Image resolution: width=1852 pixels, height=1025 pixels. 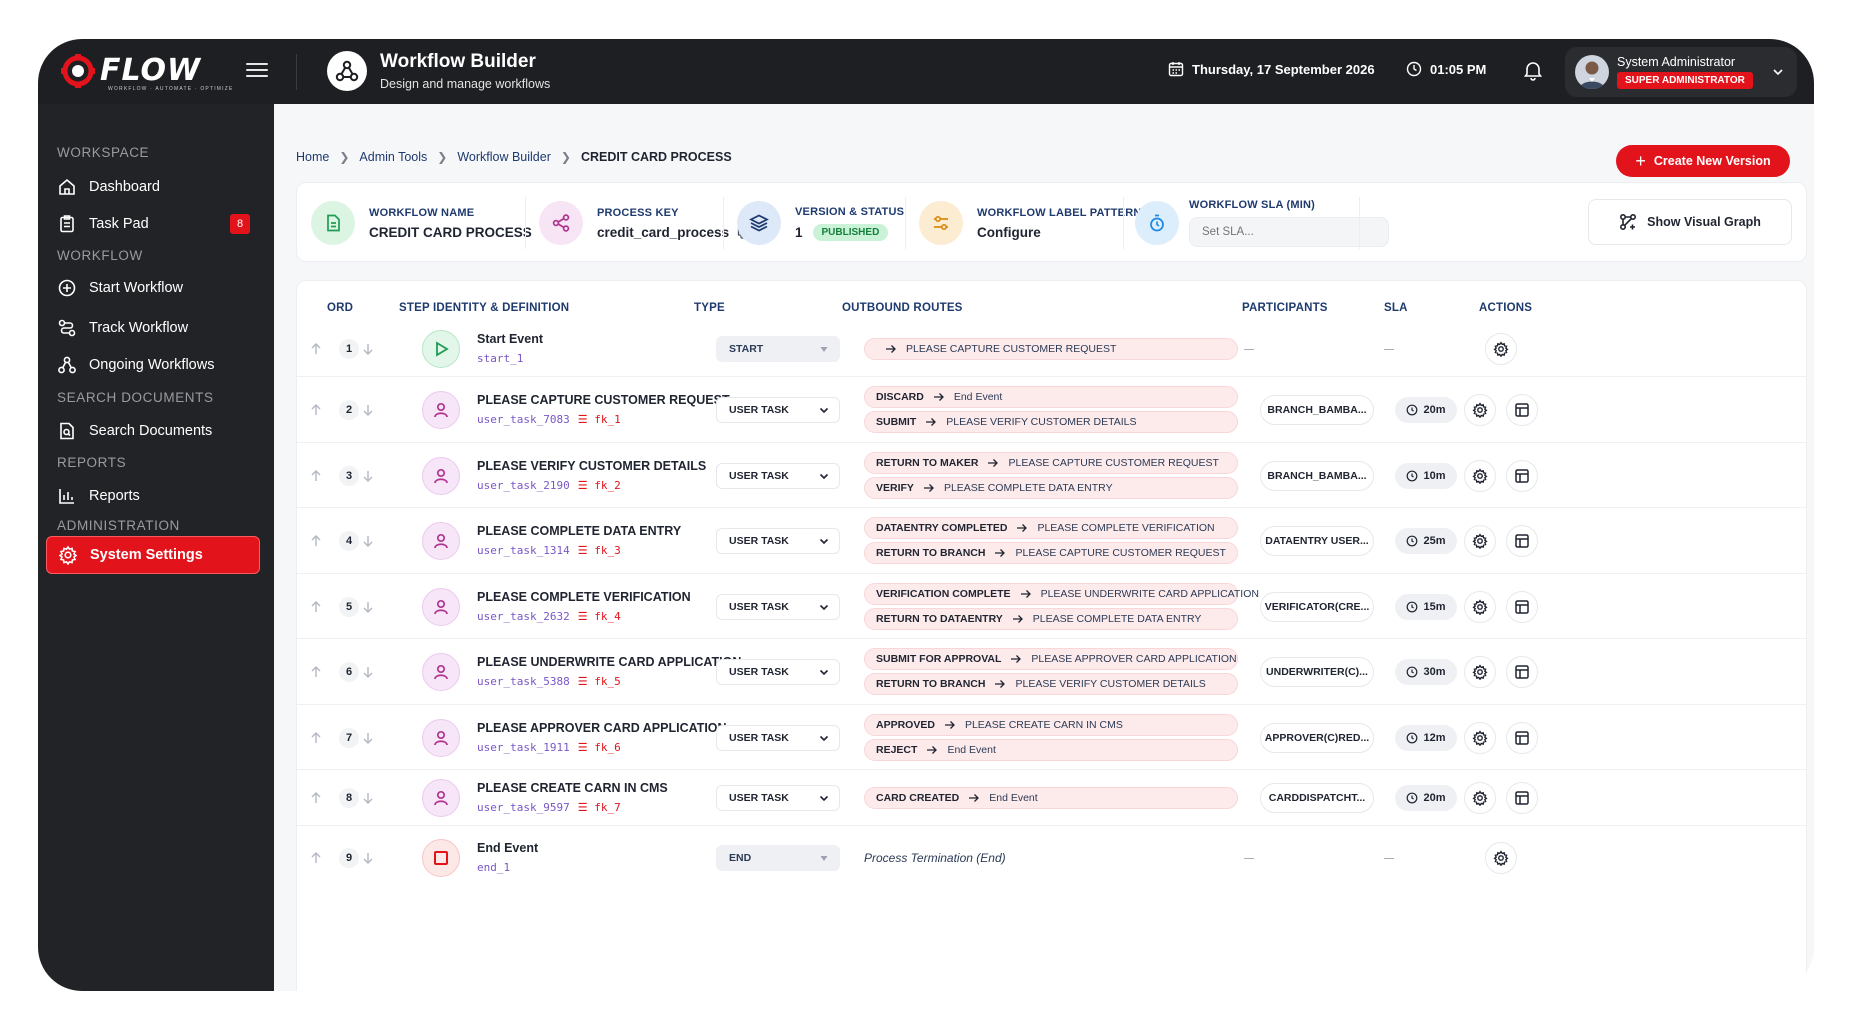 What do you see at coordinates (153, 187) in the screenshot?
I see `sidebar-item-dashboard: Dashboard` at bounding box center [153, 187].